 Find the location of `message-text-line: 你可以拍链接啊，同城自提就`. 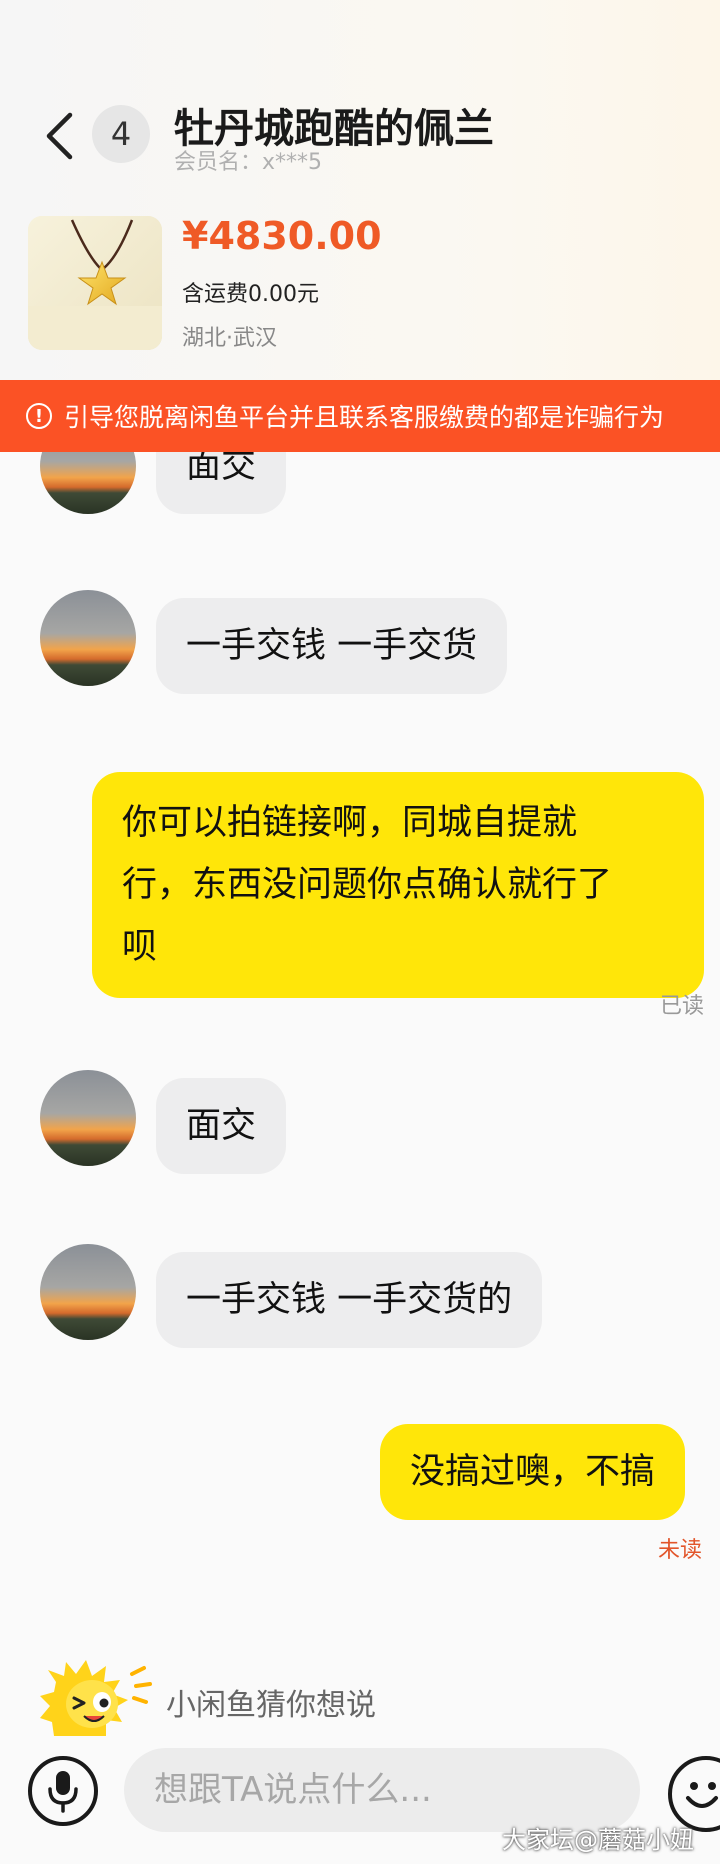

message-text-line: 你可以拍链接啊，同城自提就 is located at coordinates (350, 823).